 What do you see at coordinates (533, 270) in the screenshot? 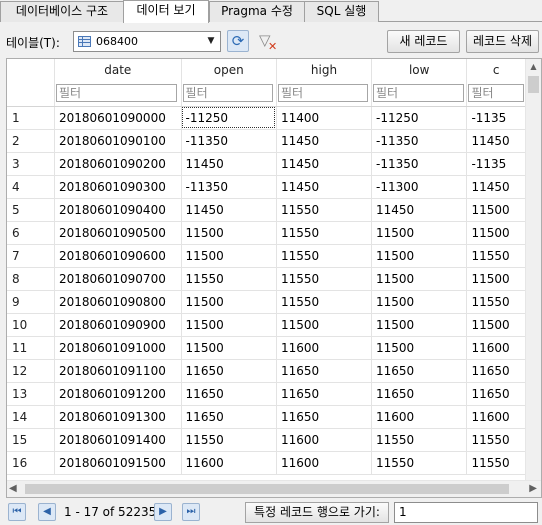
I see `vertical-scrollbar: ▲` at bounding box center [533, 270].